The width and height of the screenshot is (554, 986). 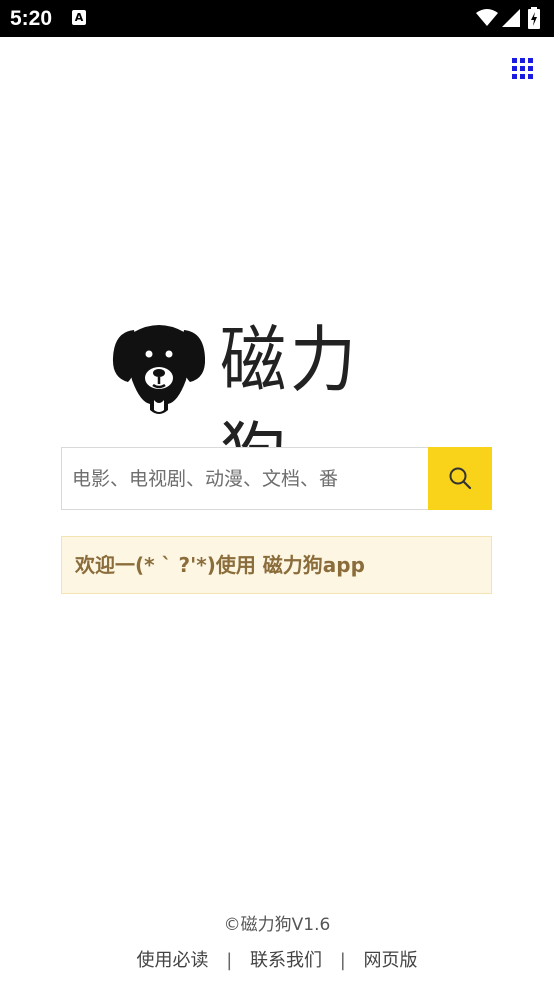 What do you see at coordinates (245, 478) in the screenshot?
I see `search-input` at bounding box center [245, 478].